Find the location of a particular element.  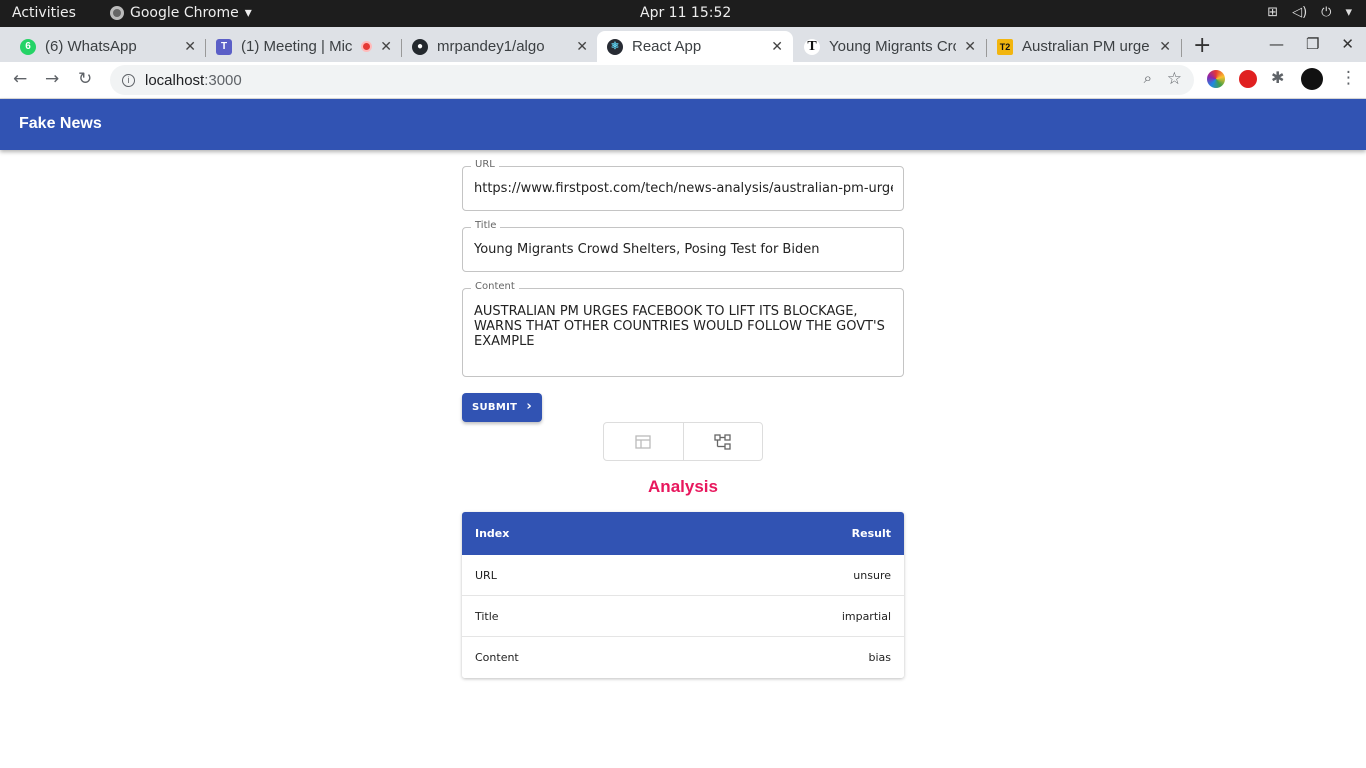

tab-title: React App is located at coordinates (667, 46).